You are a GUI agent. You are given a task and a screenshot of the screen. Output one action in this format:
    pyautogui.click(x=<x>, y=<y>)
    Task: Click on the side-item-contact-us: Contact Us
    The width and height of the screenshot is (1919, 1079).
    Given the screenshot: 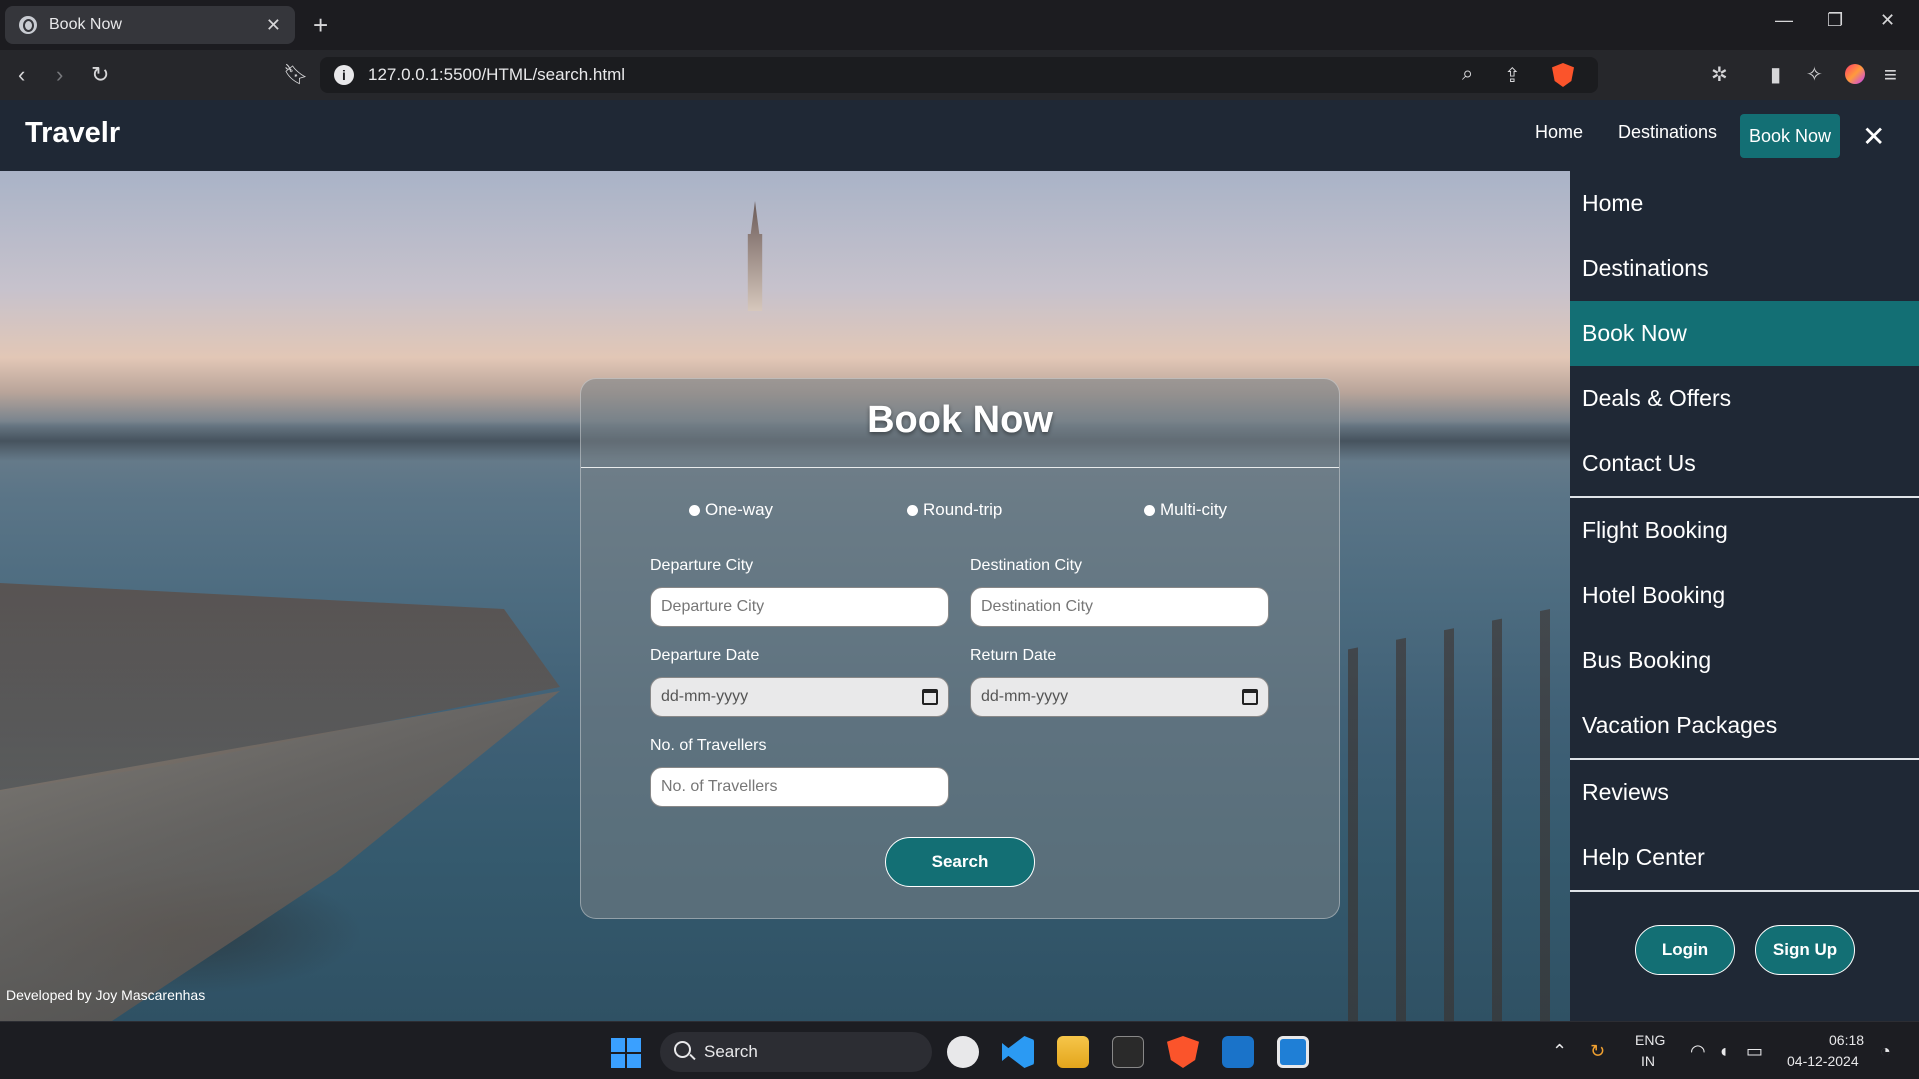 What is the action you would take?
    pyautogui.click(x=1744, y=463)
    